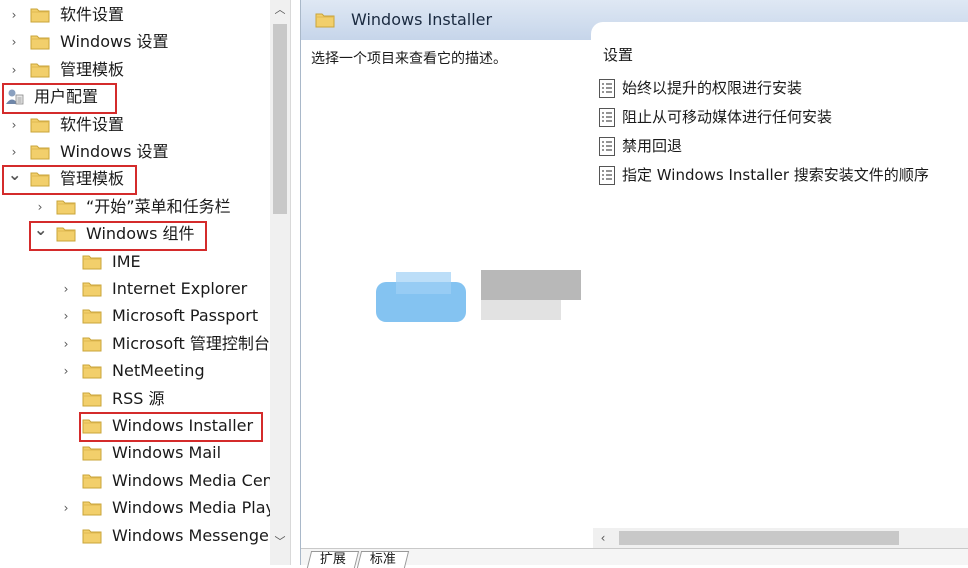  What do you see at coordinates (138, 398) in the screenshot?
I see `tree-item-label: RSS 源` at bounding box center [138, 398].